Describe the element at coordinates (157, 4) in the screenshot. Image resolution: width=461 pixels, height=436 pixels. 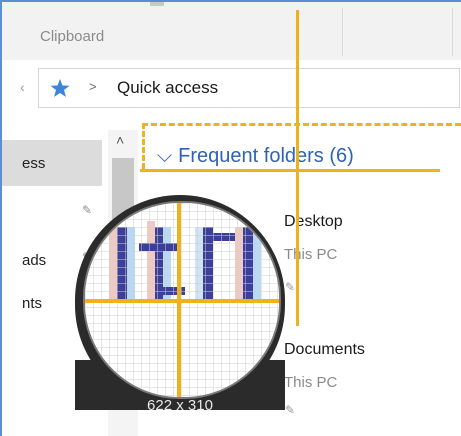
I see `ribbon-tick` at that location.